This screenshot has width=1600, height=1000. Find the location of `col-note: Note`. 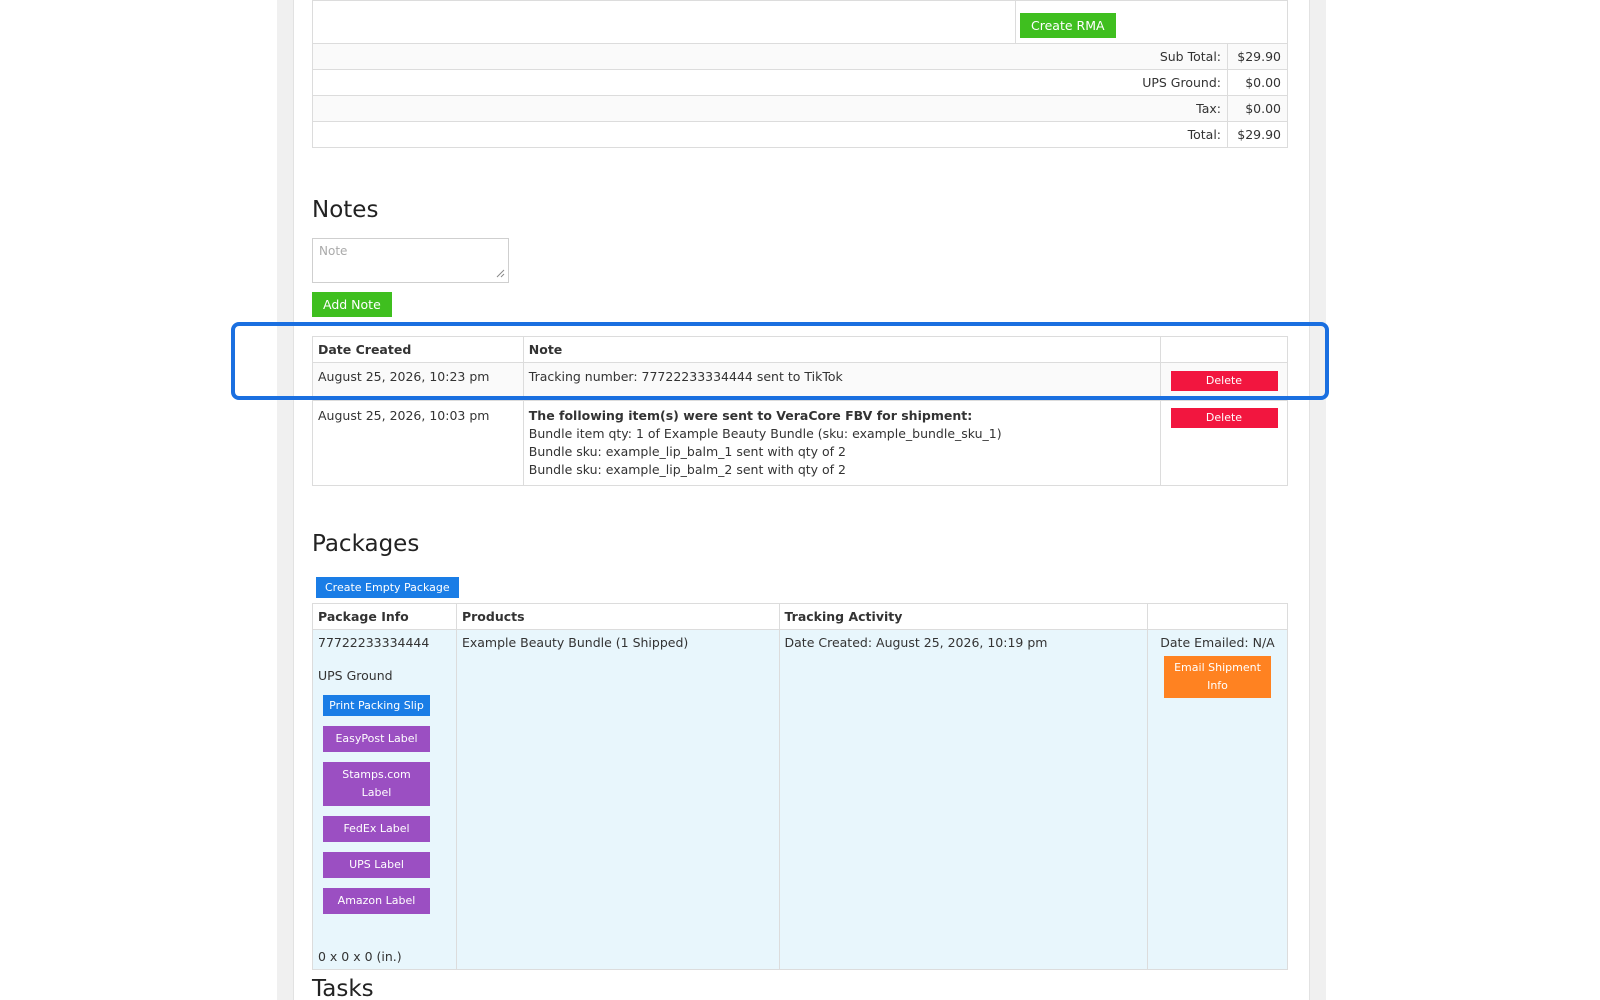

col-note: Note is located at coordinates (842, 349).